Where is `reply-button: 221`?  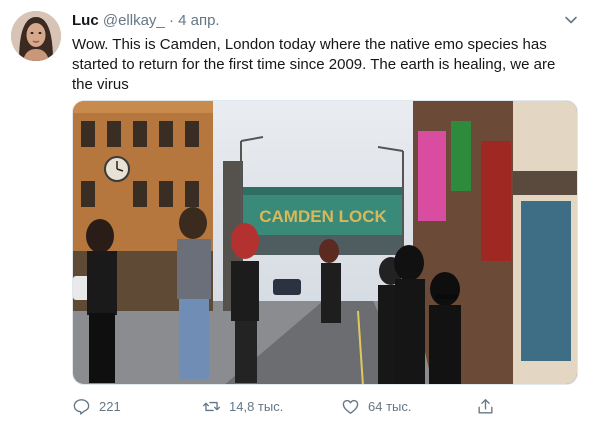
reply-button: 221 is located at coordinates (96, 406).